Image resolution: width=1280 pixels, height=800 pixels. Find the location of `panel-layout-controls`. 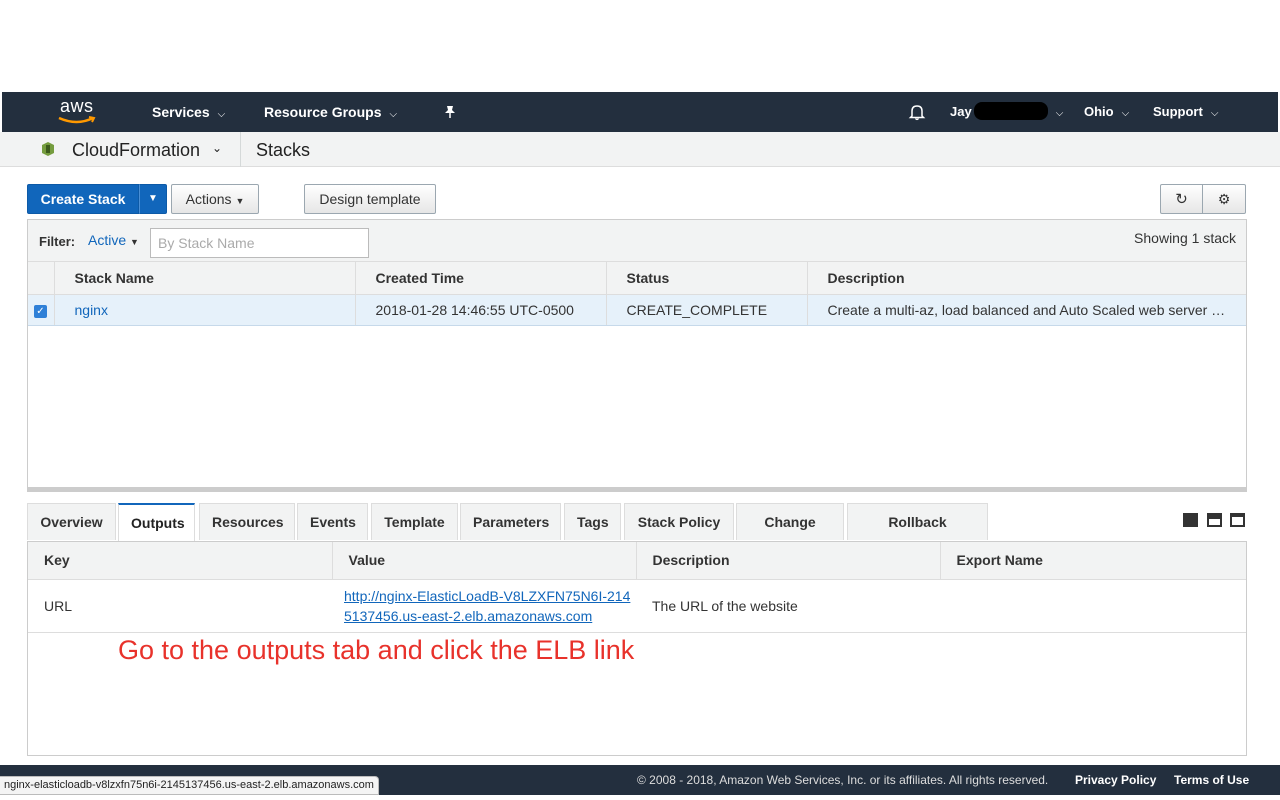

panel-layout-controls is located at coordinates (1215, 520).